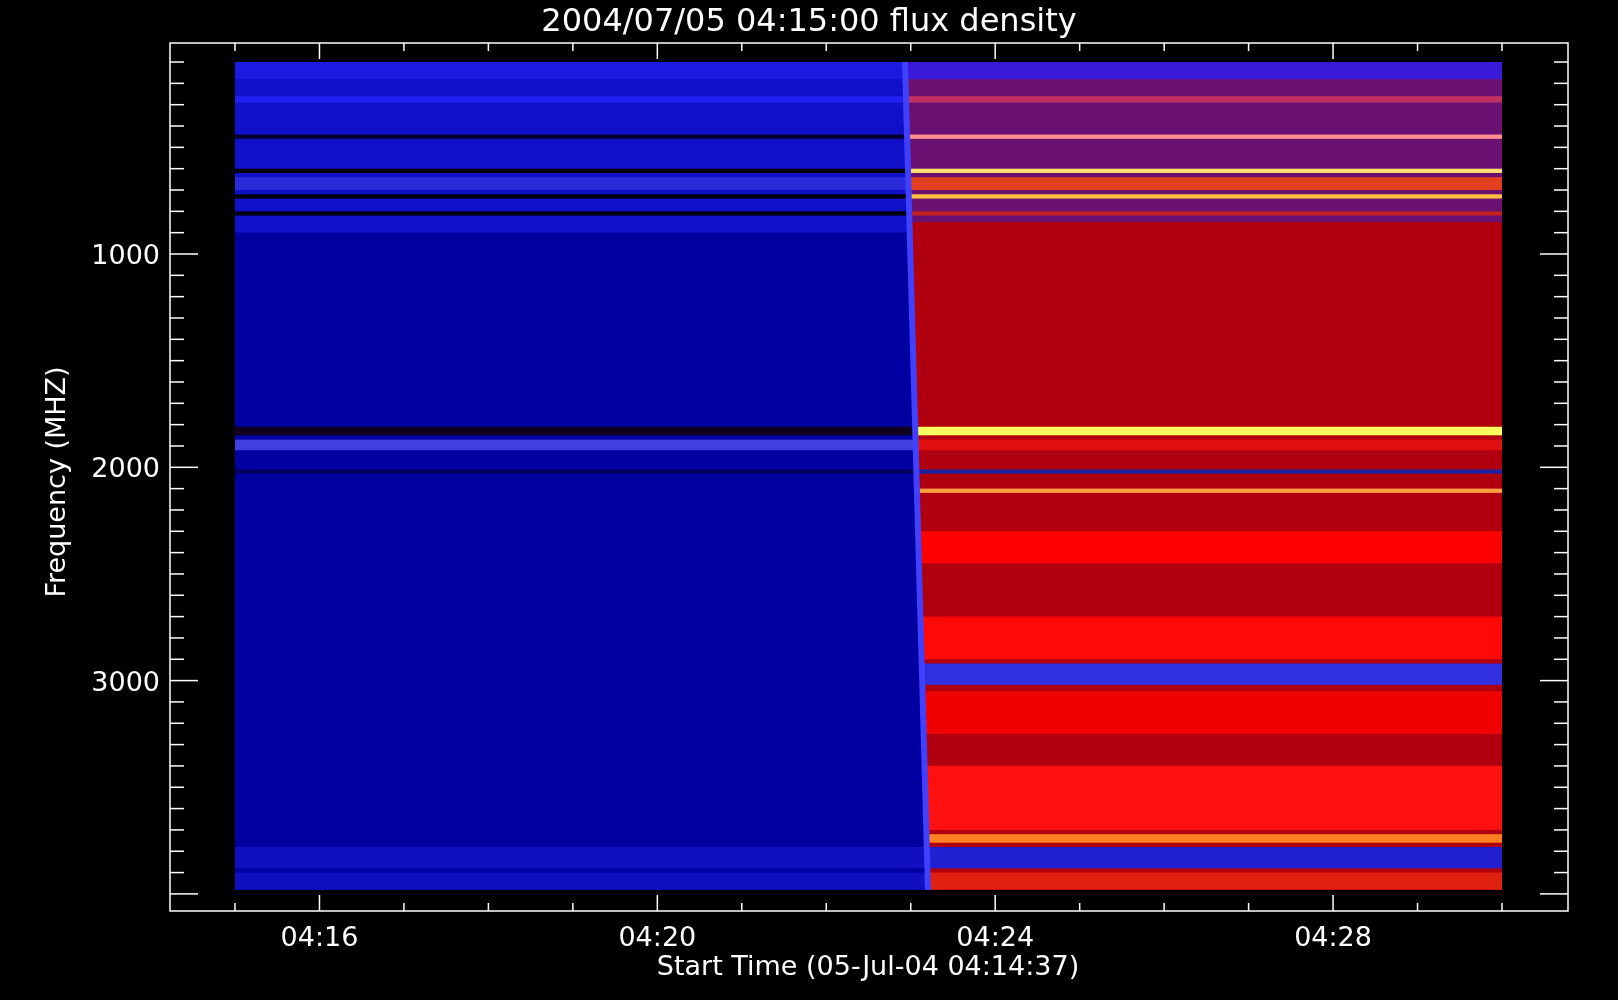 The width and height of the screenshot is (1618, 1000). What do you see at coordinates (1333, 936) in the screenshot?
I see `x-tick-label: 04:28` at bounding box center [1333, 936].